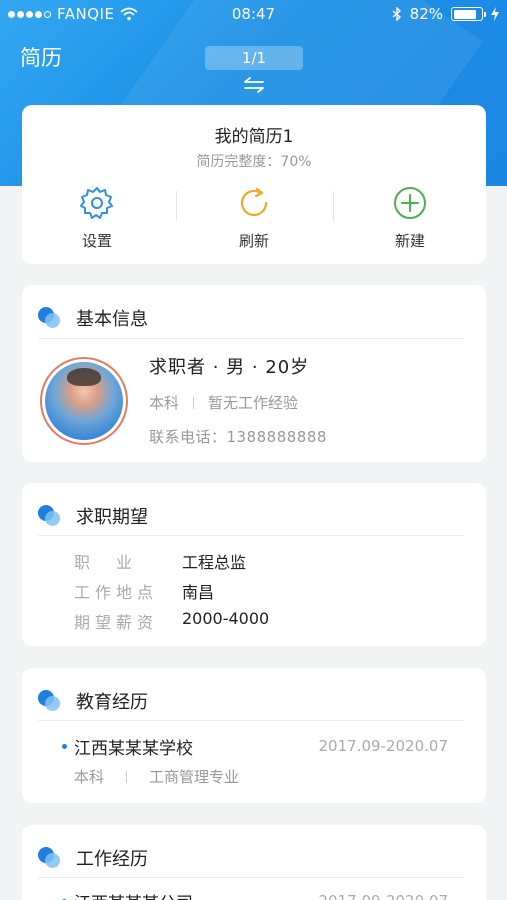 This screenshot has width=507, height=900. I want to click on battery-fill, so click(464, 14).